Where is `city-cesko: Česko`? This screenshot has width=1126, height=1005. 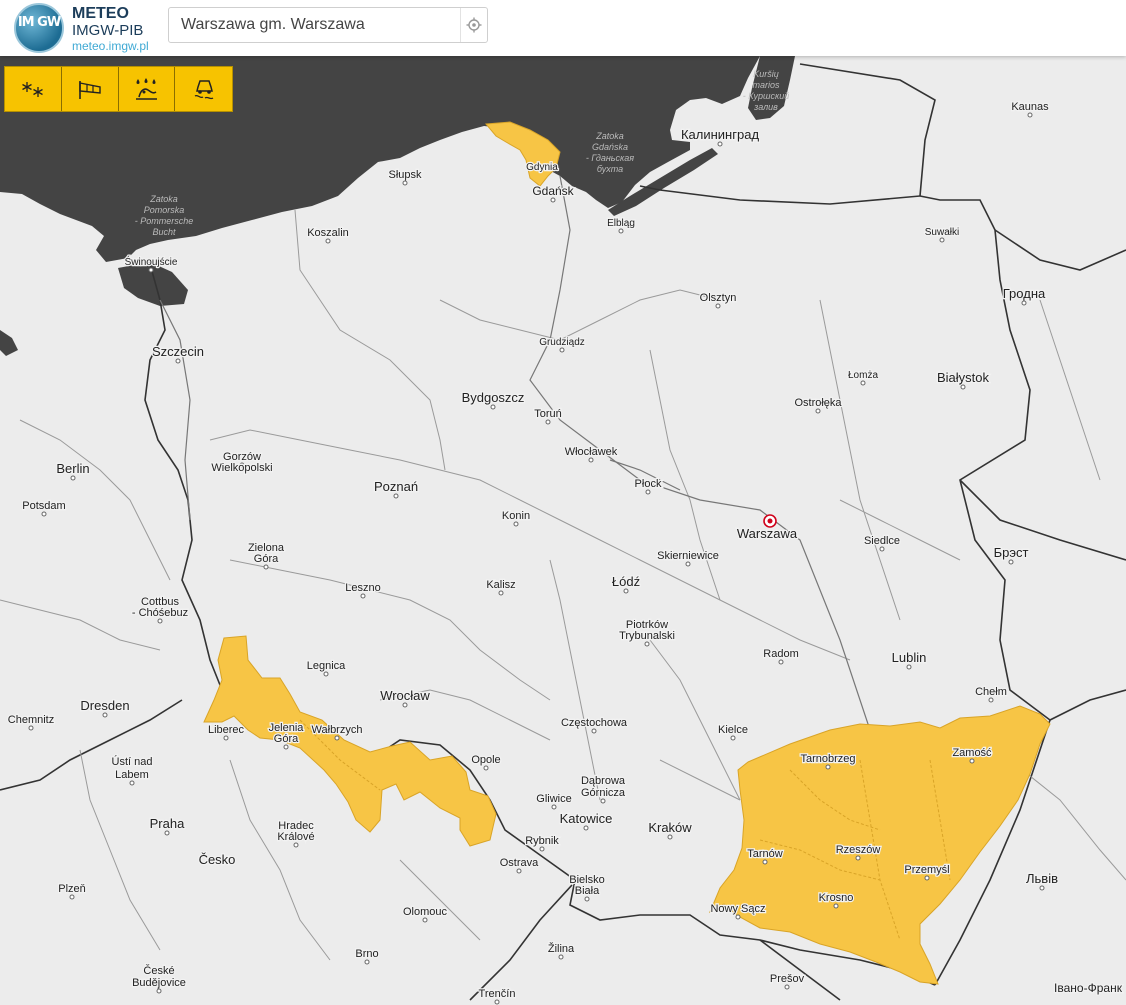
city-cesko: Česko is located at coordinates (216, 860).